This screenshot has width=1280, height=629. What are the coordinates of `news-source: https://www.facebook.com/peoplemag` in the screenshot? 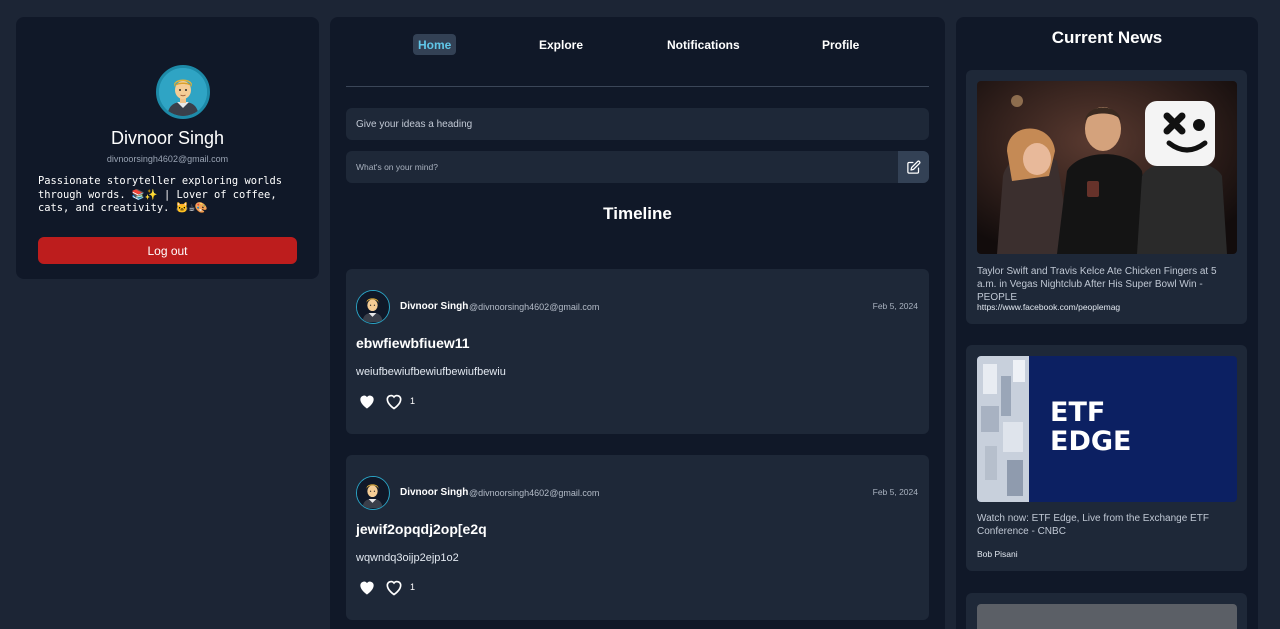 It's located at (1048, 307).